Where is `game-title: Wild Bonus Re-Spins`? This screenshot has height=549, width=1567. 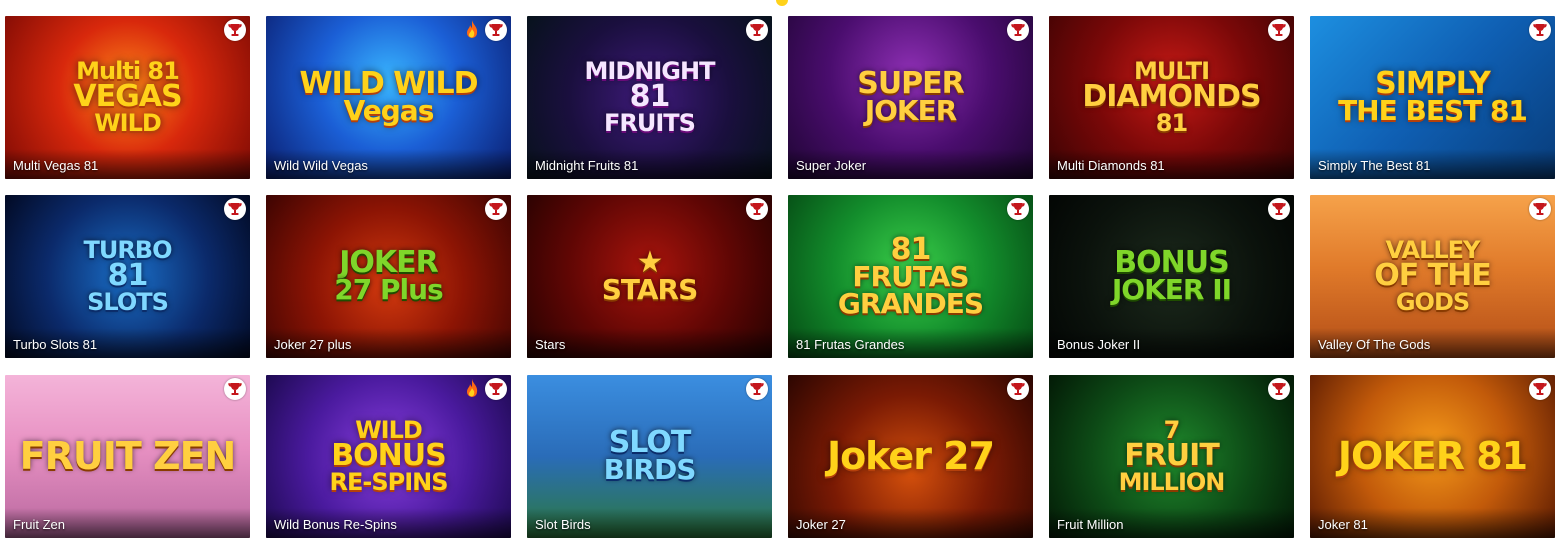 game-title: Wild Bonus Re-Spins is located at coordinates (388, 523).